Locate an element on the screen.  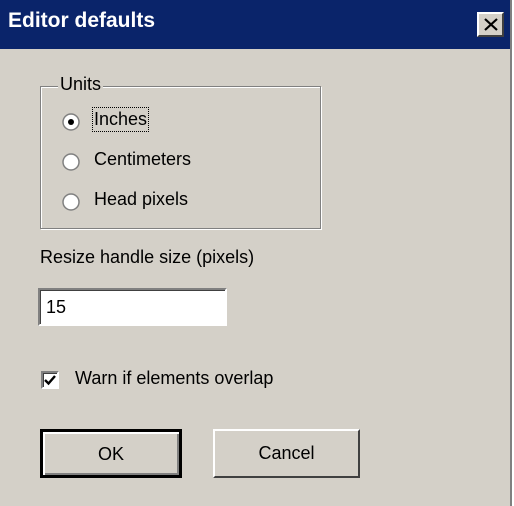
warn-overlap-checkbox is located at coordinates (50, 380).